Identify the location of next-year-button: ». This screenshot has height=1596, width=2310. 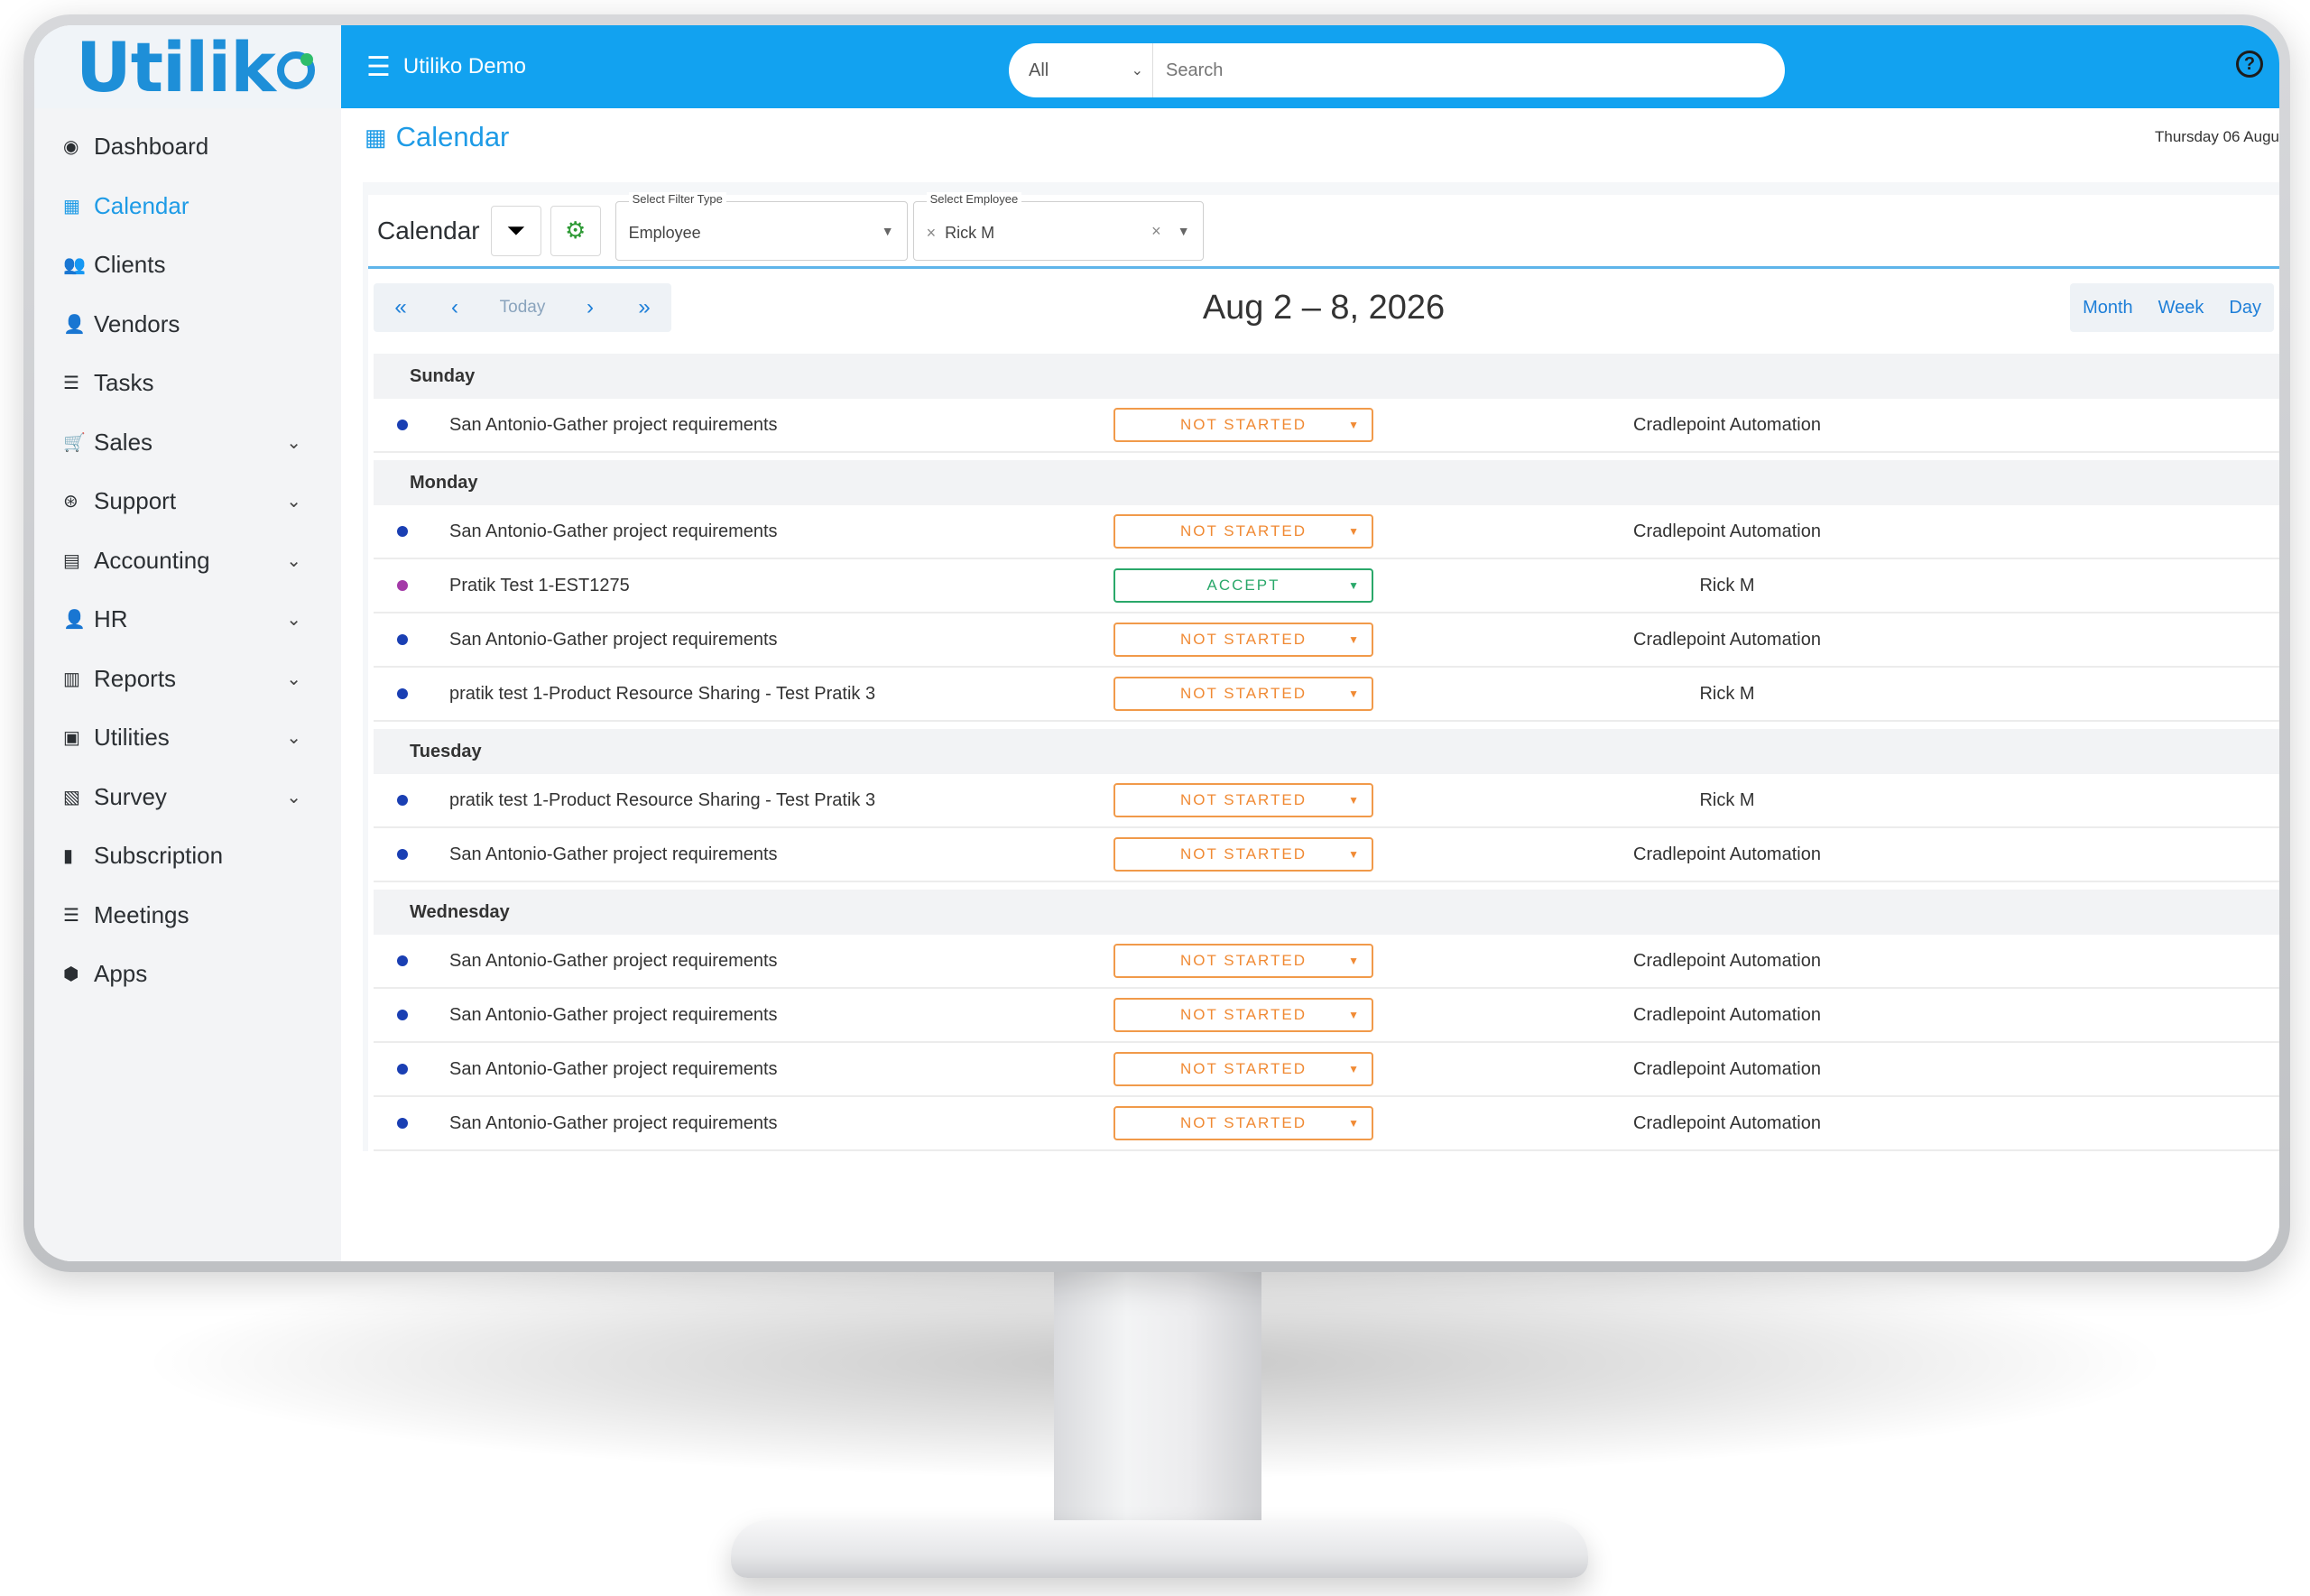
(644, 307).